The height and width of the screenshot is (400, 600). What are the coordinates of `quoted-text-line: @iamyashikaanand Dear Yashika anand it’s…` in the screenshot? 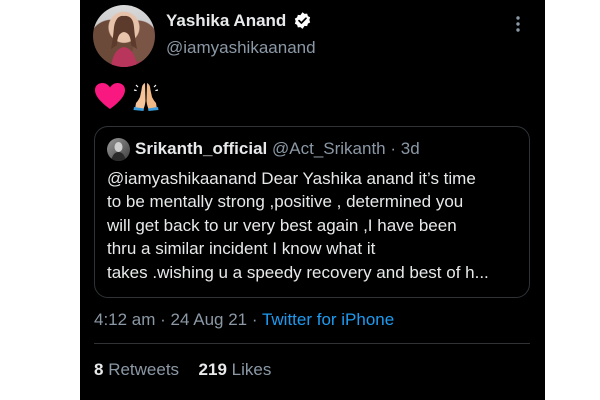 It's located at (291, 178).